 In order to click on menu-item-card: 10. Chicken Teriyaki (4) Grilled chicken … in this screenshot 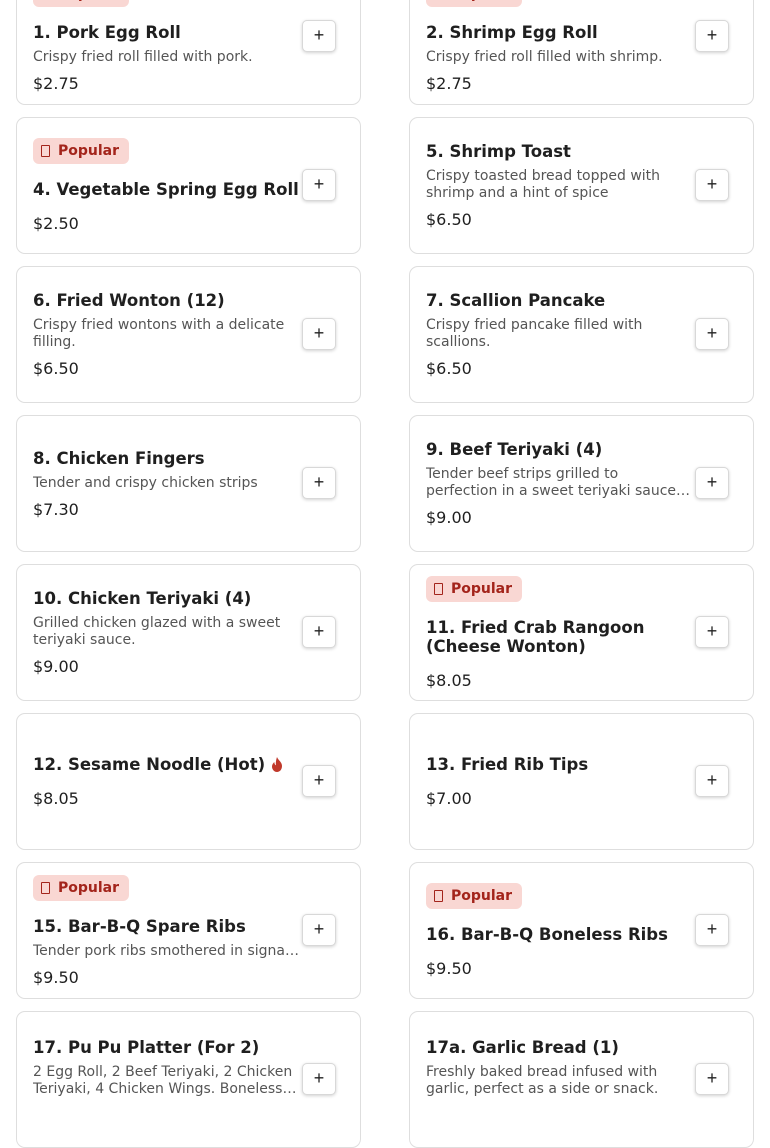, I will do `click(188, 632)`.